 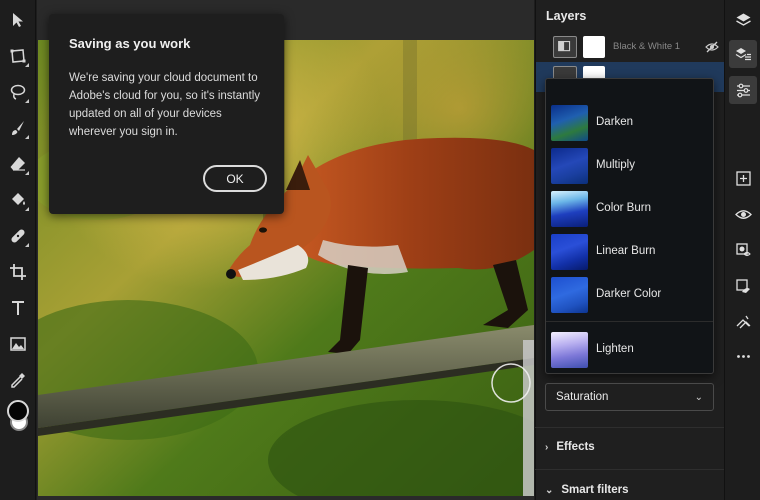 I want to click on add-layer-icon, so click(x=743, y=178).